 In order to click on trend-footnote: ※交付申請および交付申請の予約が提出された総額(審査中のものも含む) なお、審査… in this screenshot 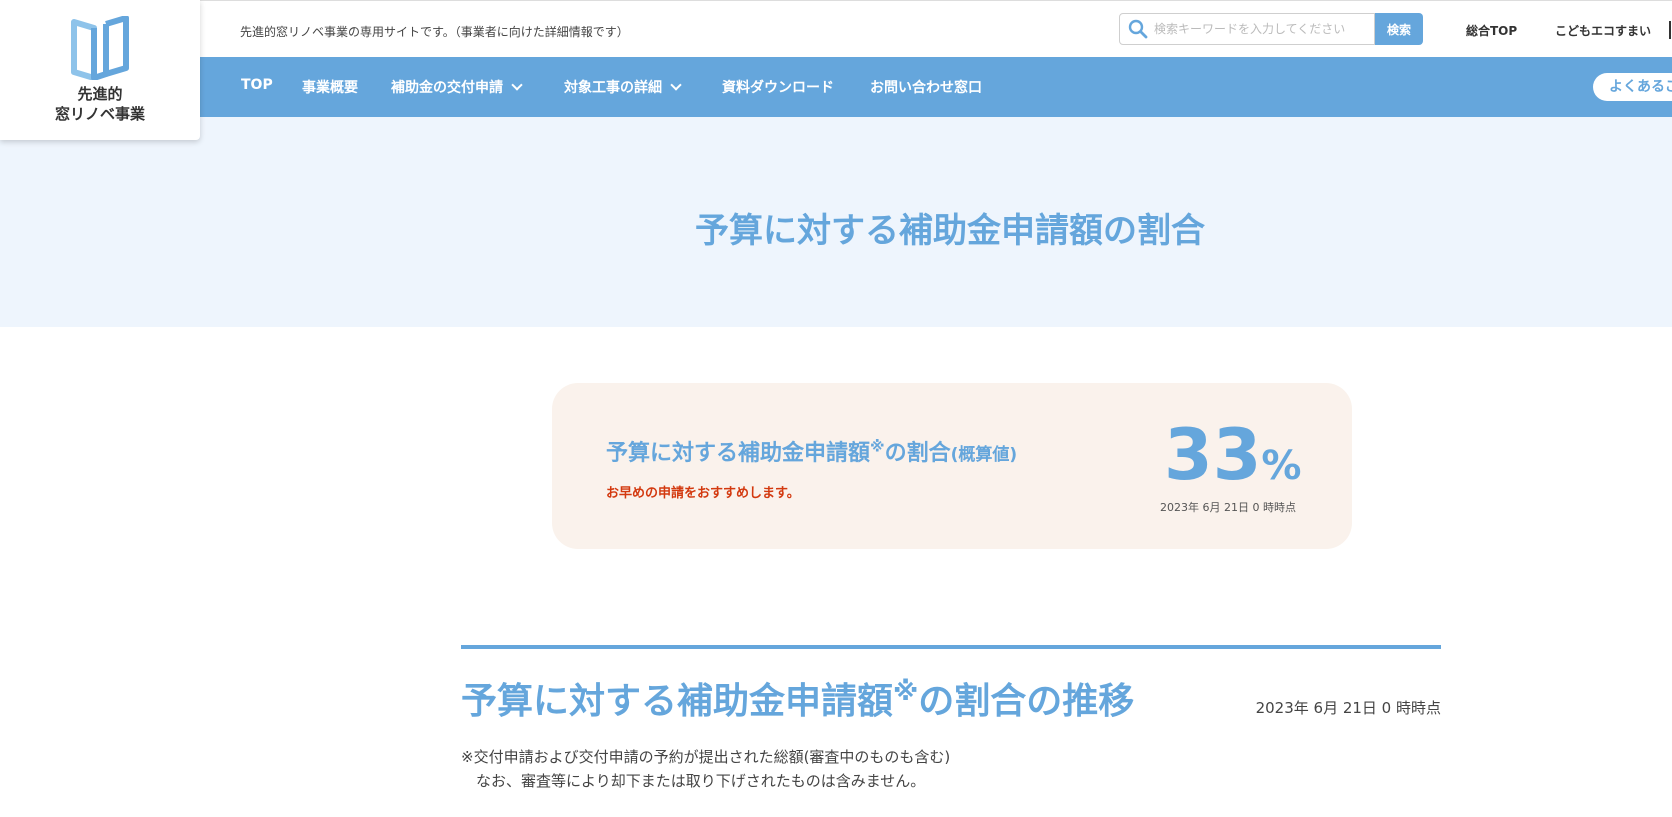, I will do `click(705, 769)`.